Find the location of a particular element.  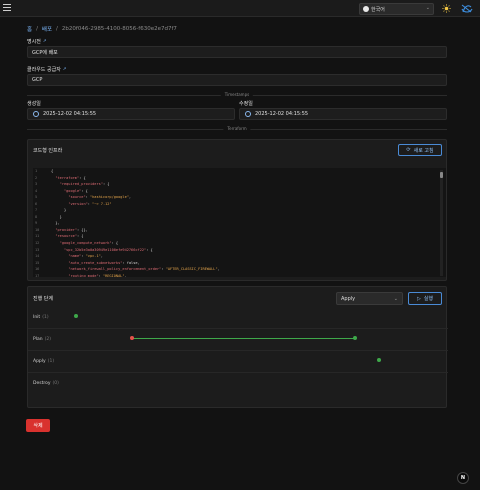

breadcrumb-deployments: 배포 is located at coordinates (47, 29).